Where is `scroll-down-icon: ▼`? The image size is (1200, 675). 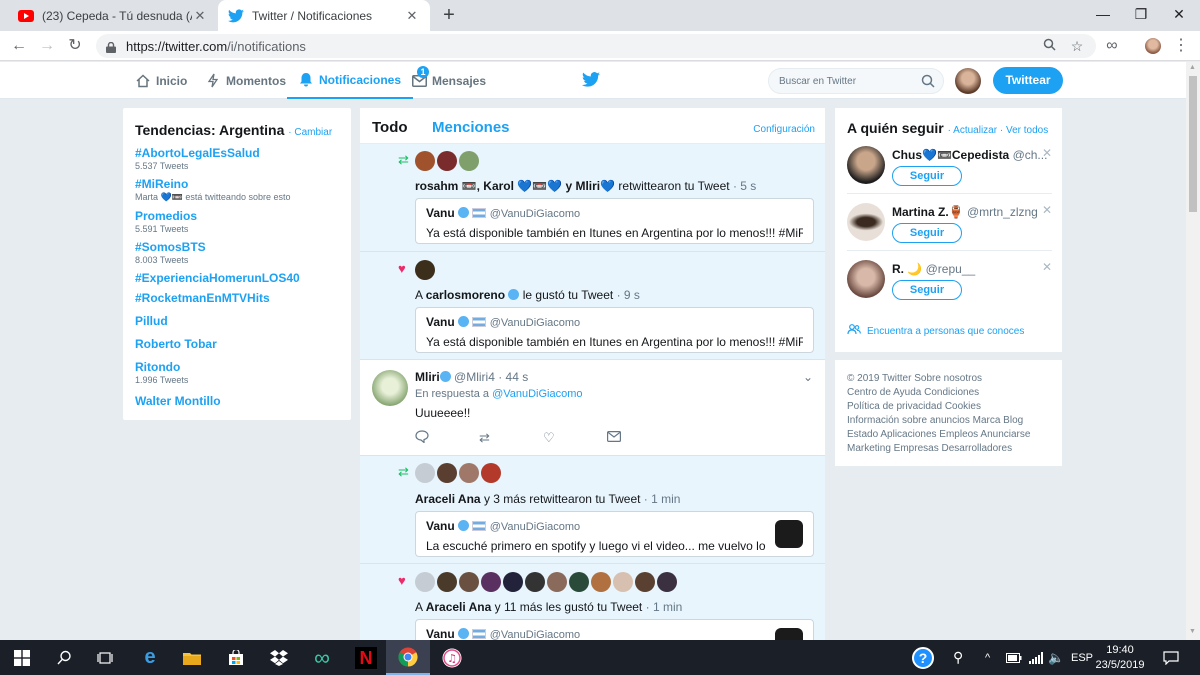 scroll-down-icon: ▼ is located at coordinates (1192, 631).